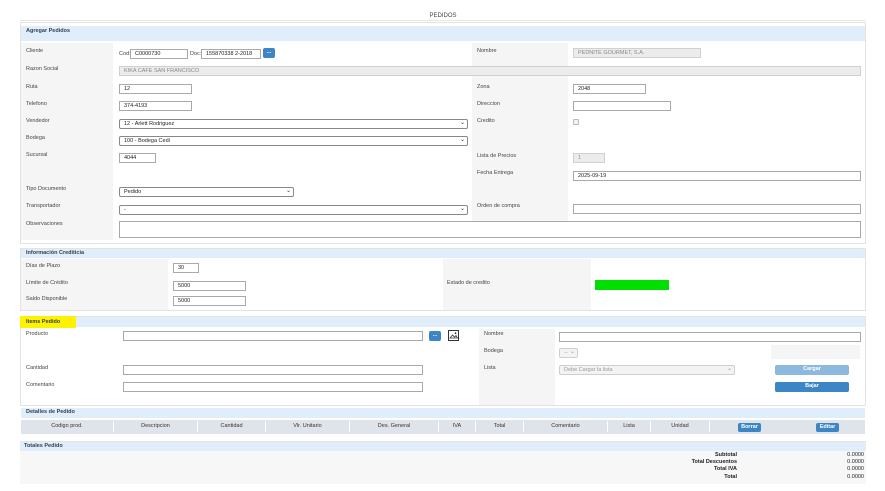 The height and width of the screenshot is (491, 885). What do you see at coordinates (209, 286) in the screenshot?
I see `limite-credito-input: 5000` at bounding box center [209, 286].